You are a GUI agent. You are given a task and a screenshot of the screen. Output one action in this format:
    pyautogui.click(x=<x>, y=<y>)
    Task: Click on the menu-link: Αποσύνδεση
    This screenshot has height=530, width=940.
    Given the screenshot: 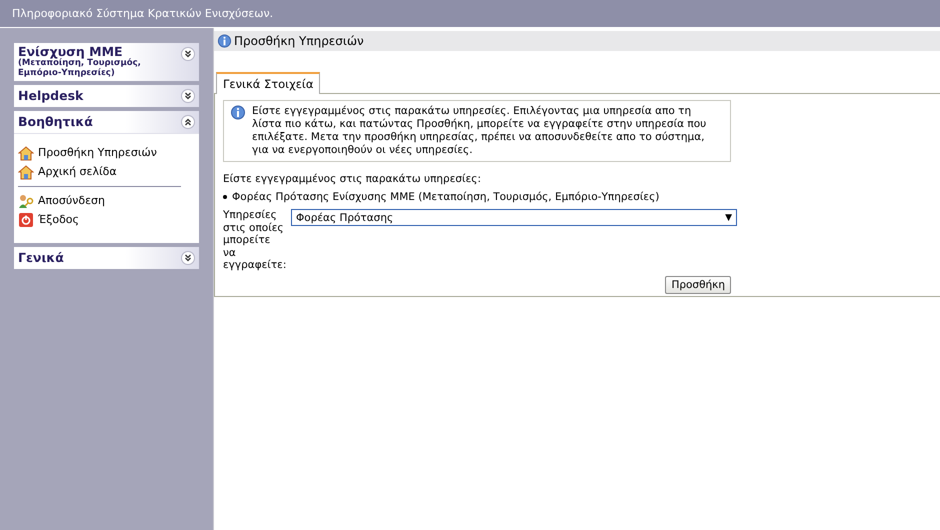 What is the action you would take?
    pyautogui.click(x=71, y=201)
    